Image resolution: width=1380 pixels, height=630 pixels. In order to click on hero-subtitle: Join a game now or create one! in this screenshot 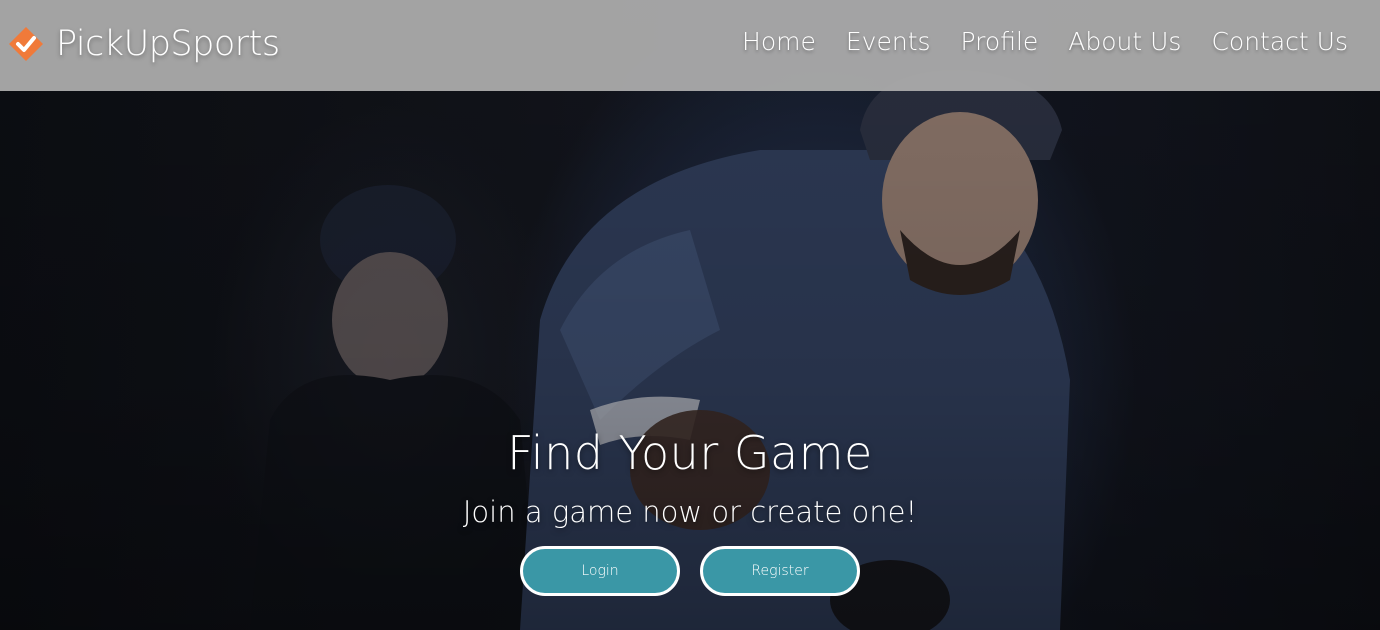, I will do `click(690, 512)`.